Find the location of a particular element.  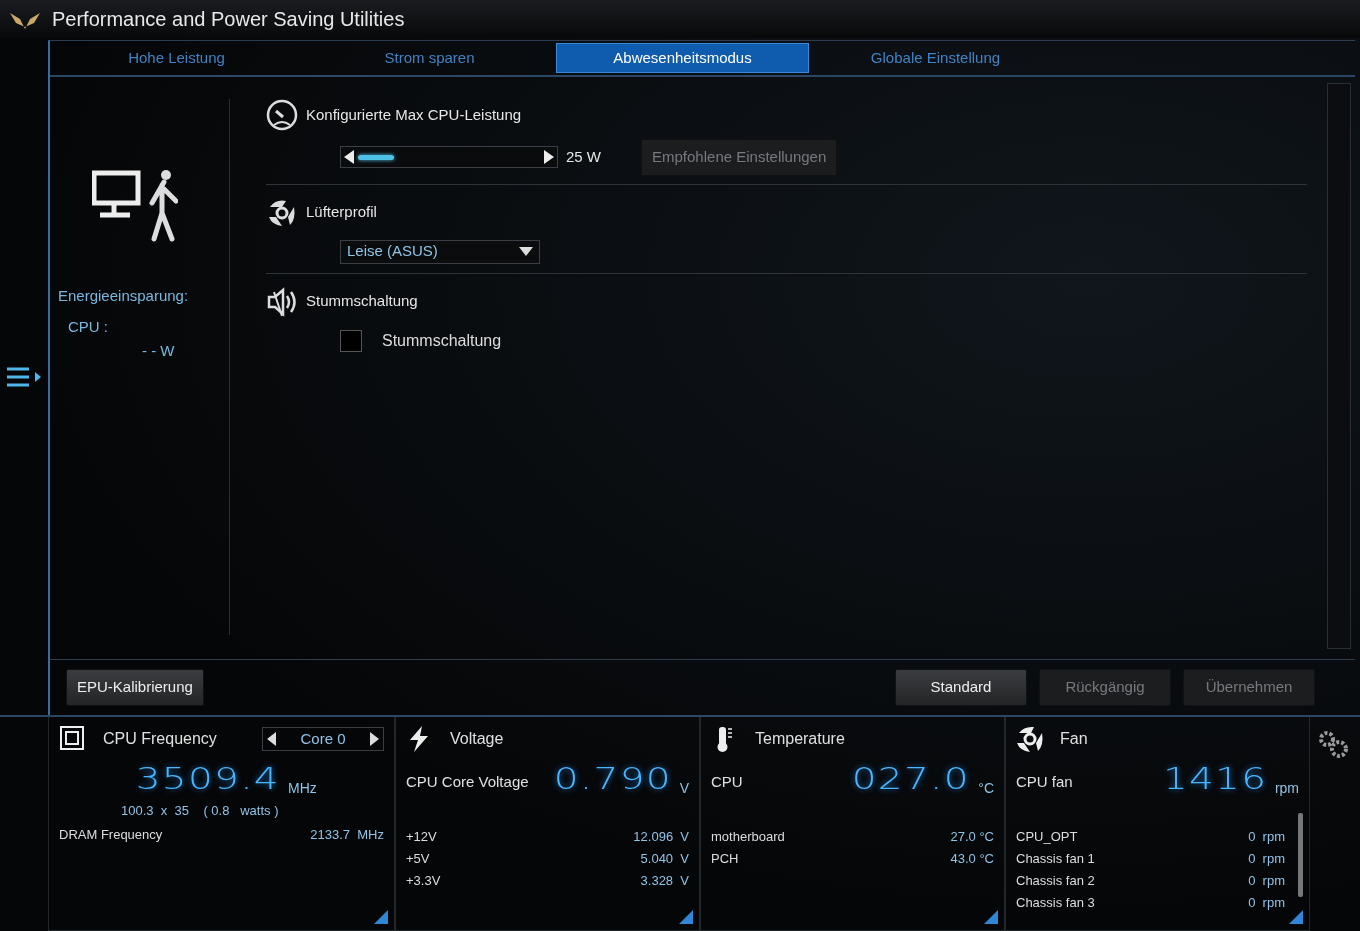

fan-profile-dropdown: Leise (ASUS) is located at coordinates (440, 251).